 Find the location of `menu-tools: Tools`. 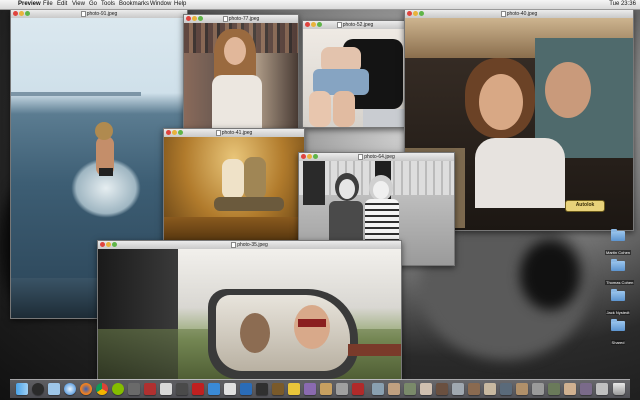

menu-tools: Tools is located at coordinates (108, 4).